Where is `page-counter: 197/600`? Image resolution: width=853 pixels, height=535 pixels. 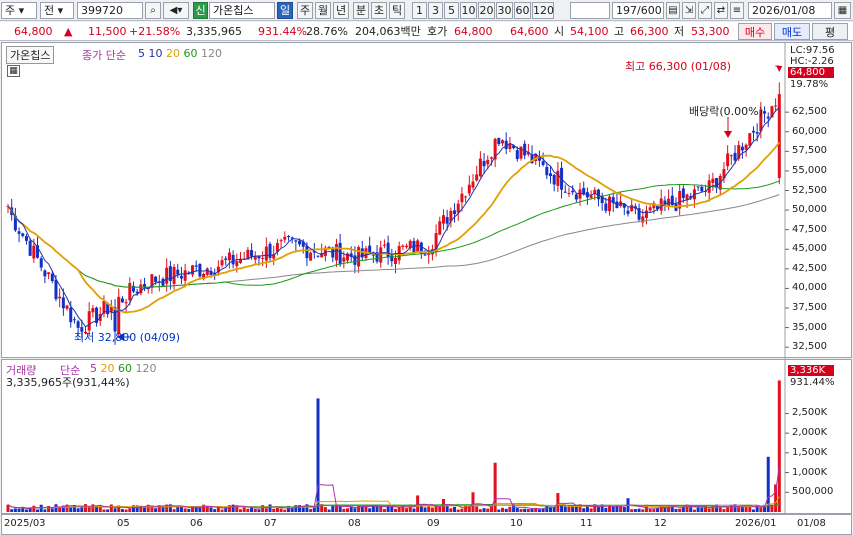
page-counter: 197/600 is located at coordinates (638, 10).